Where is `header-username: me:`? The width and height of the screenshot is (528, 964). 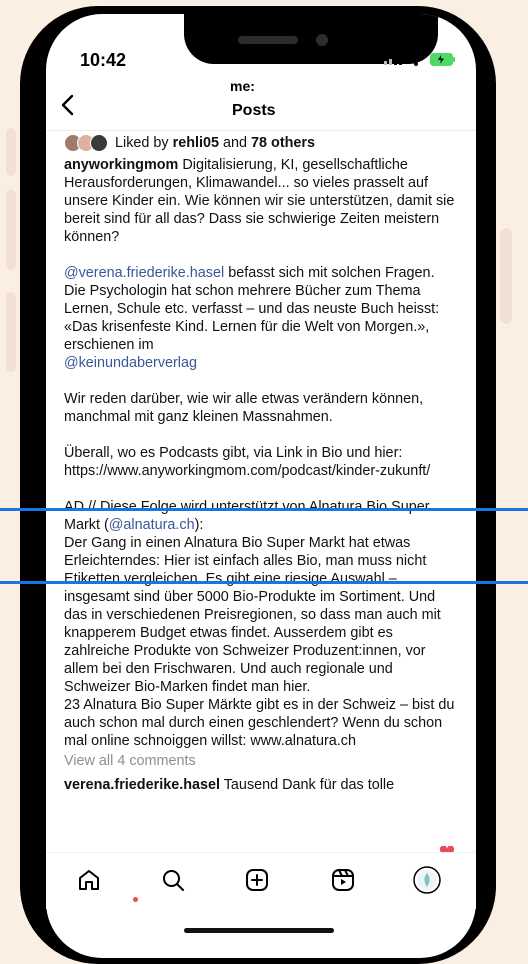
header-username: me: is located at coordinates (242, 86).